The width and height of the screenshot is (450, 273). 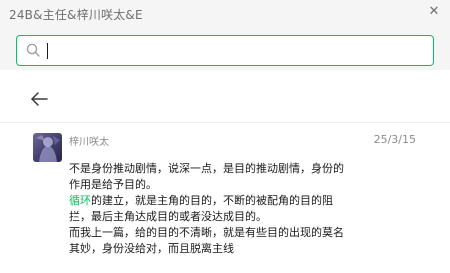 I want to click on message-line: 而我上一篇，给的目的不清晰，就是有些目的出现的莫名, so click(x=219, y=233).